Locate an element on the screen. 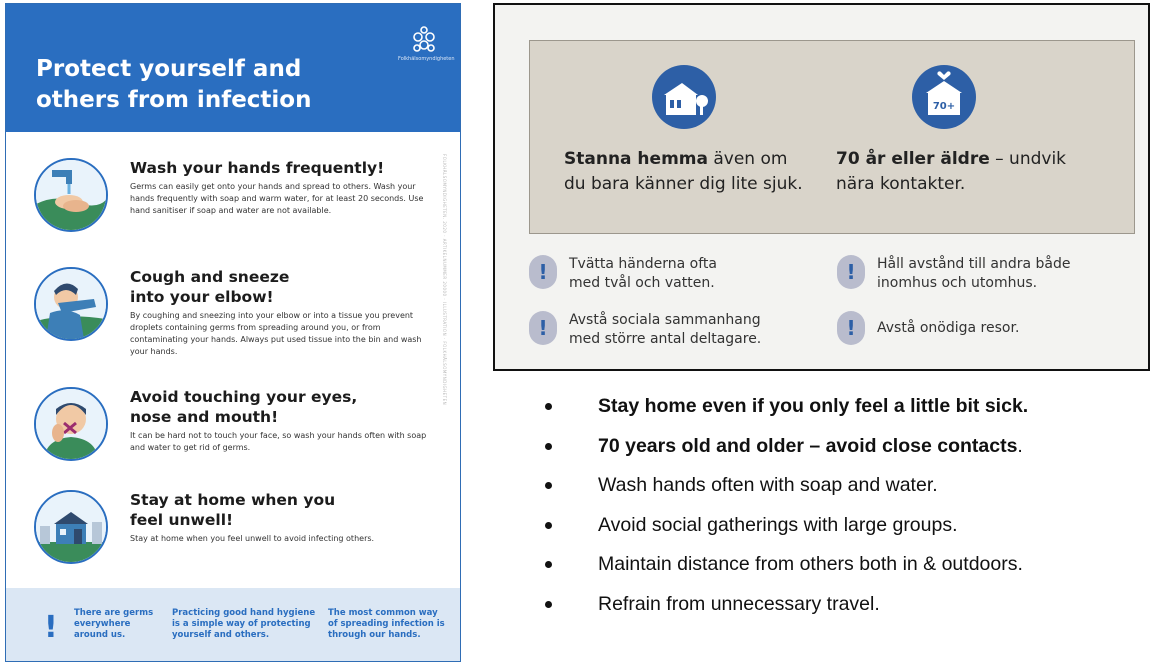  footer-line: Practicing good hand hygiene is located at coordinates (244, 613).